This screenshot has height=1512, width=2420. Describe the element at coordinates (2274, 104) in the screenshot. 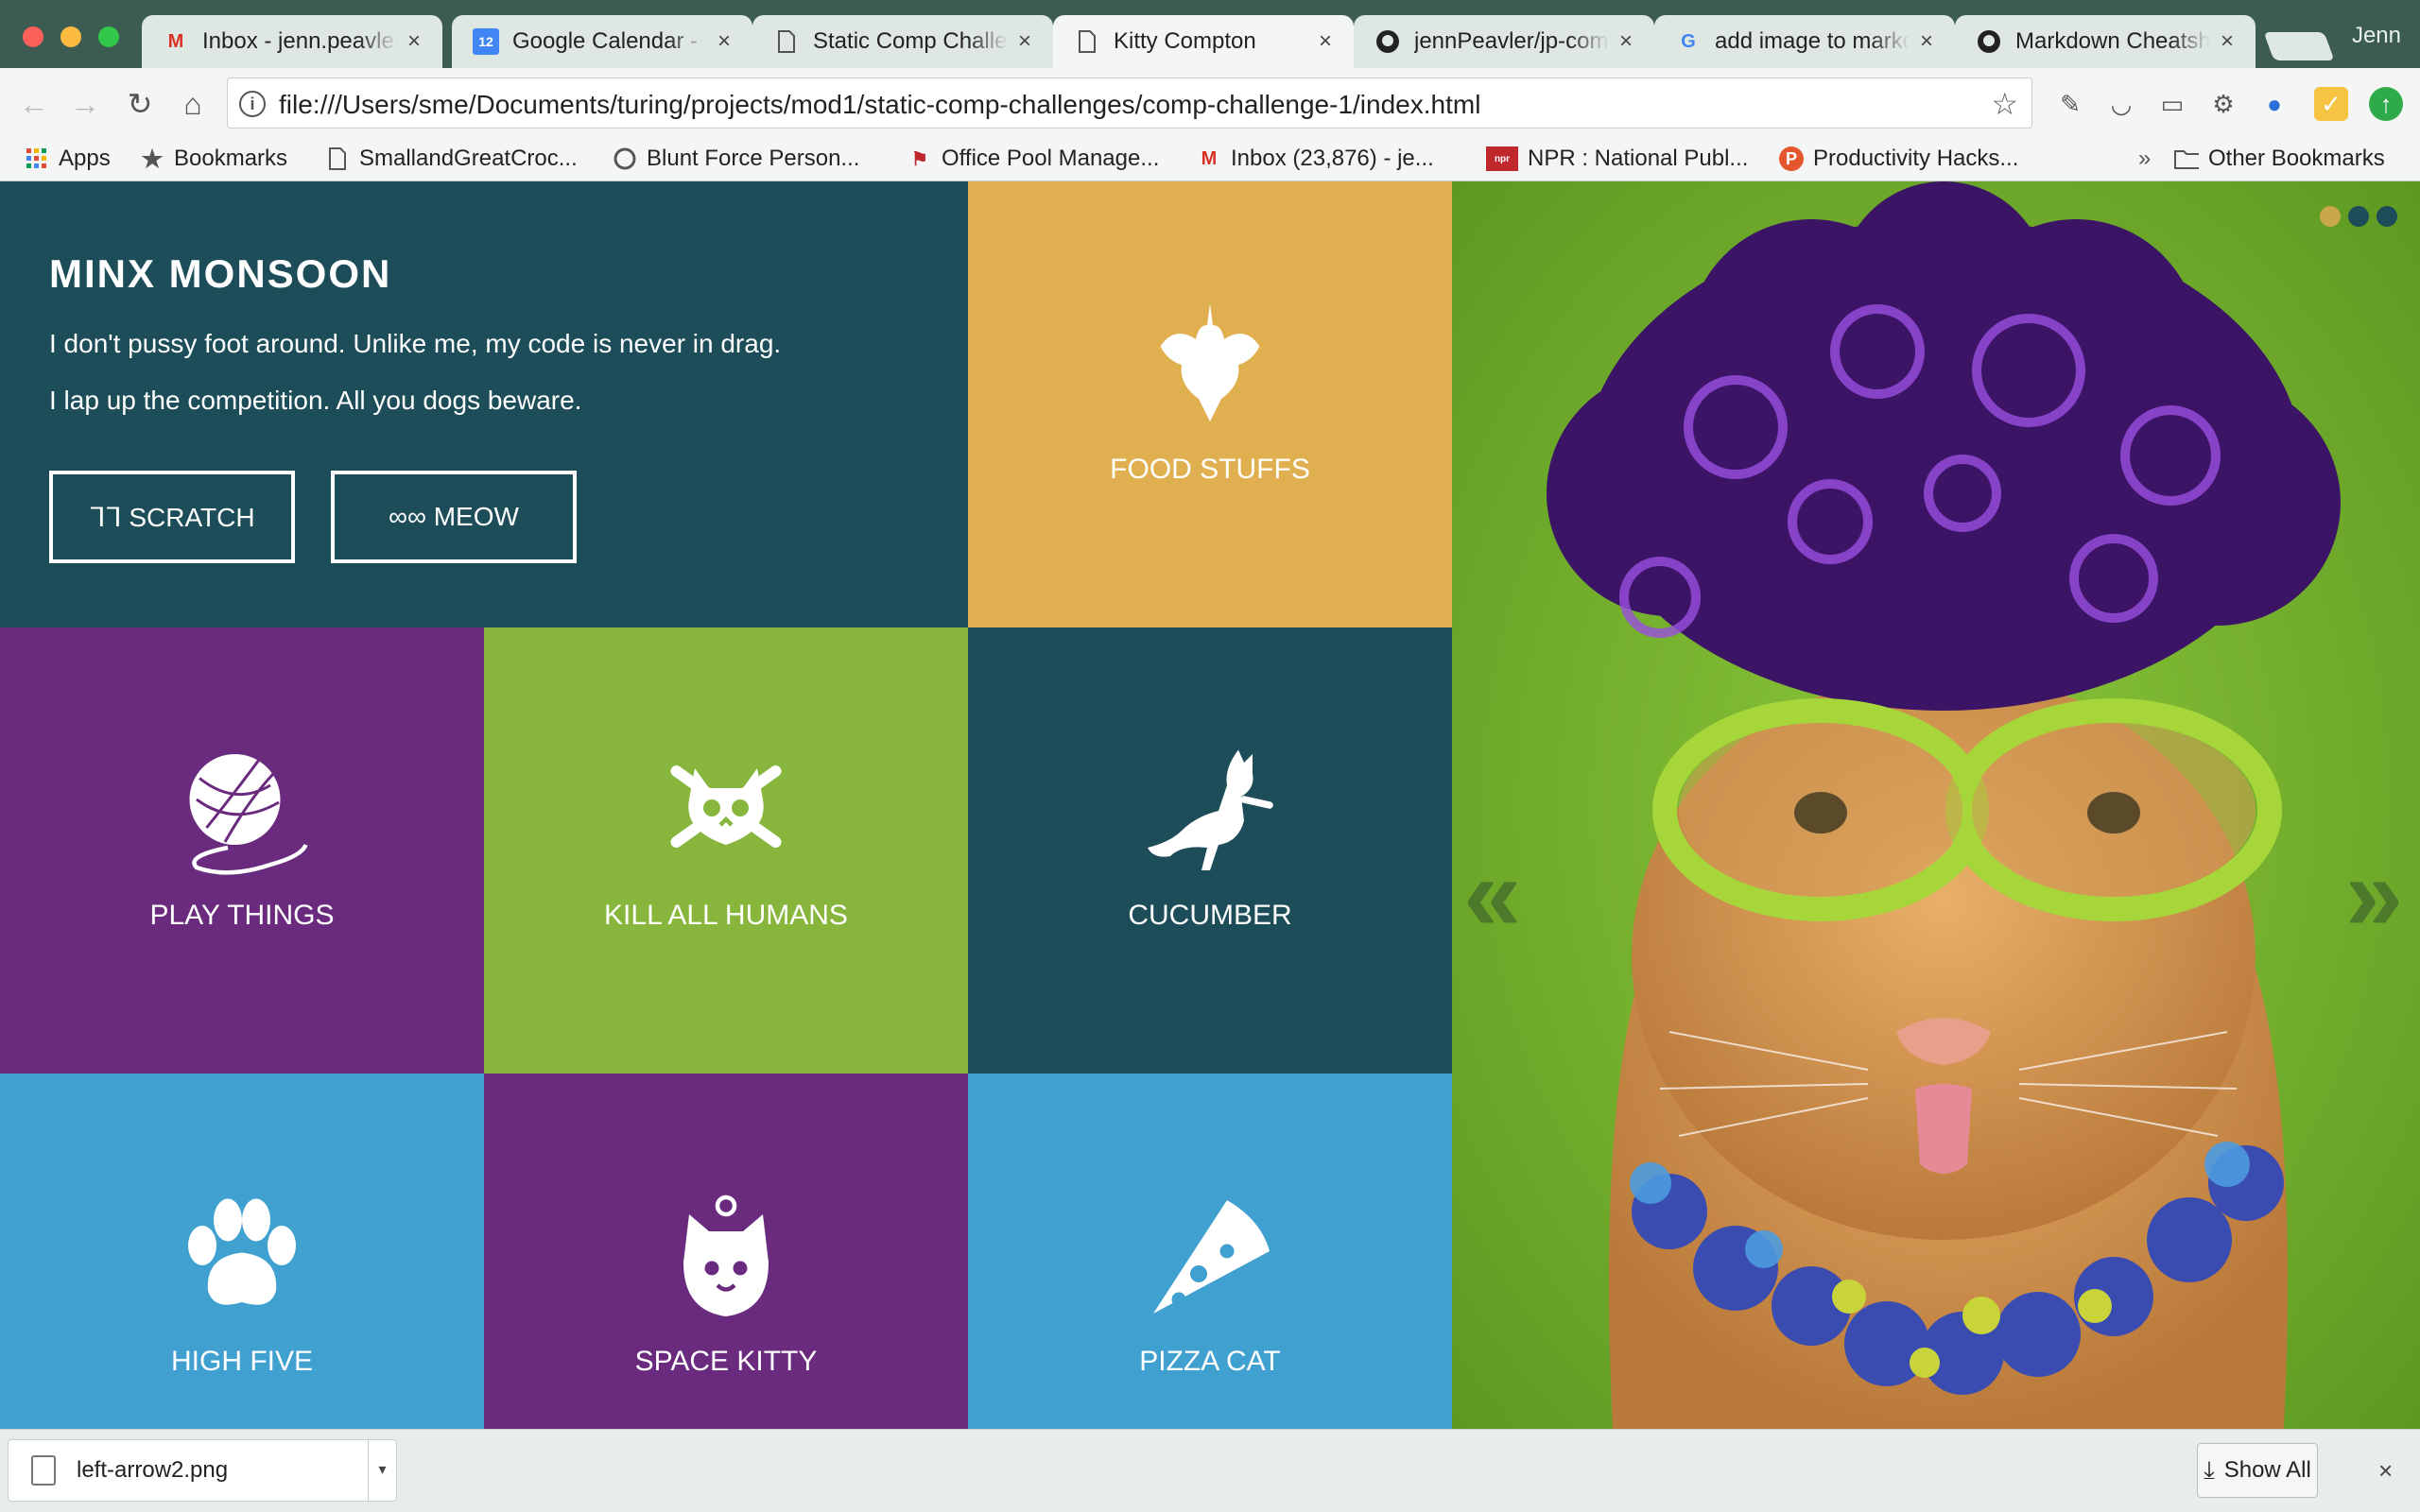

I see `momentum-extension-icon: ●` at that location.